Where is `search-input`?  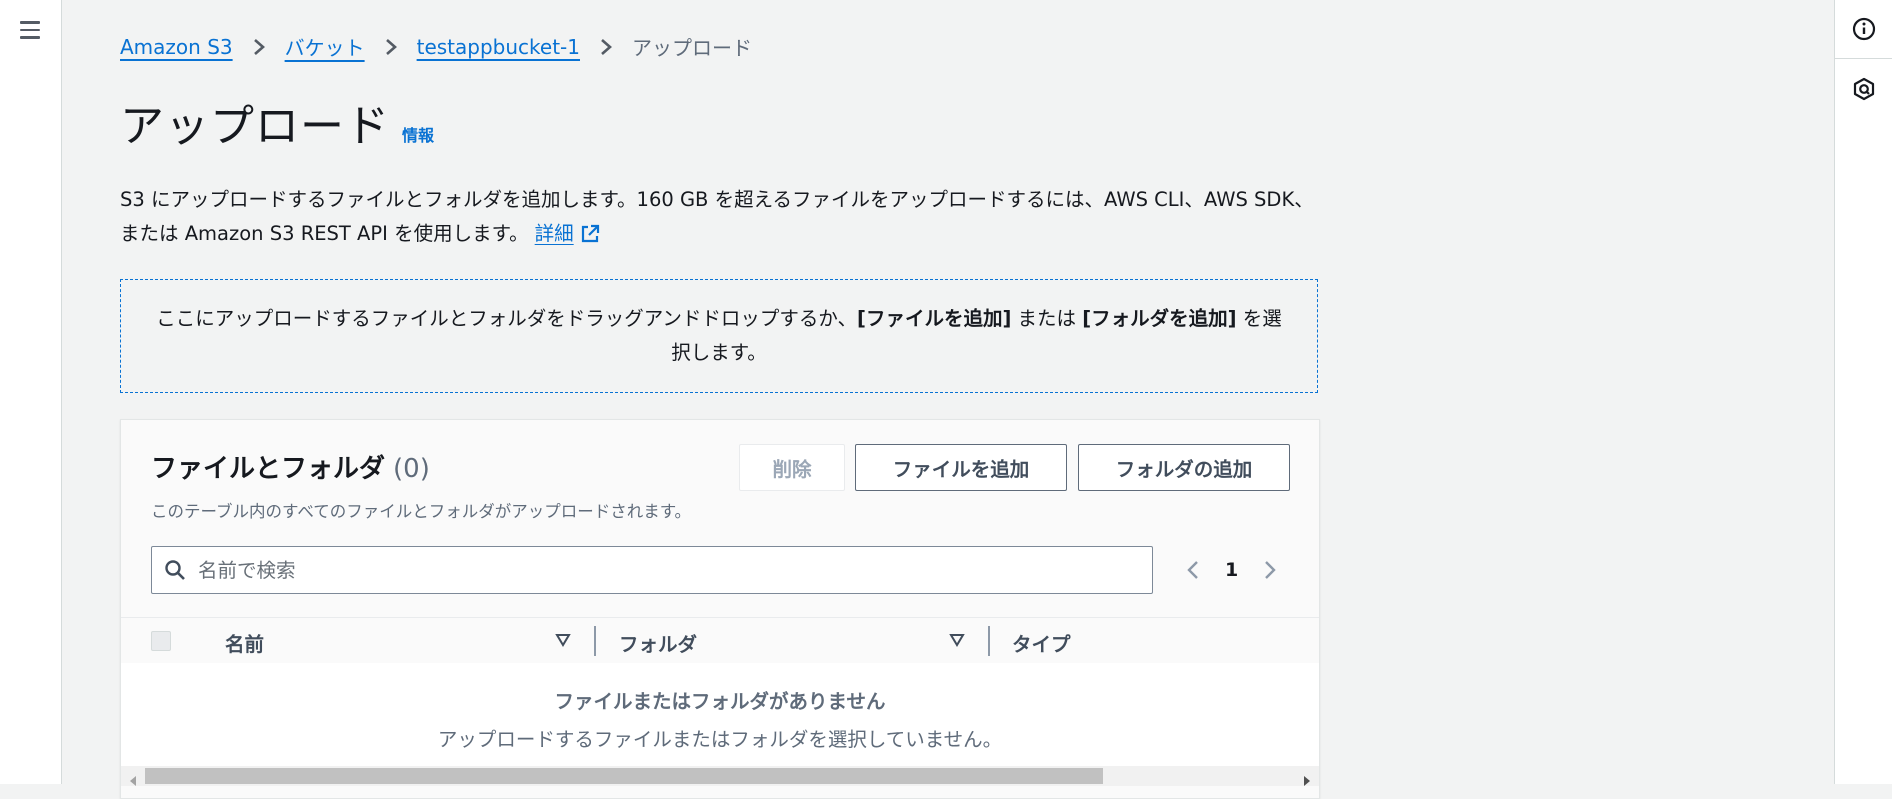 search-input is located at coordinates (648, 570).